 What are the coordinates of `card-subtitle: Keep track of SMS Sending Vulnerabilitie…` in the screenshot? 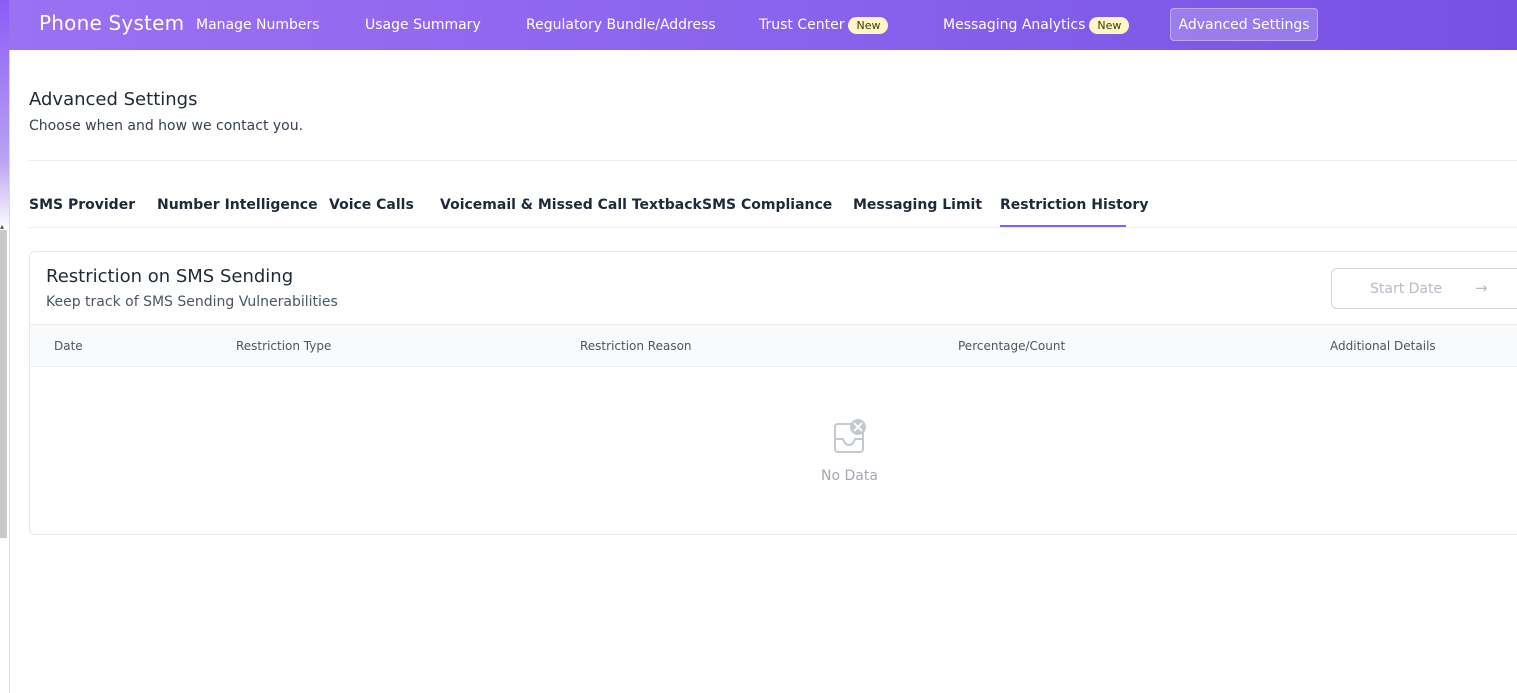 It's located at (192, 302).